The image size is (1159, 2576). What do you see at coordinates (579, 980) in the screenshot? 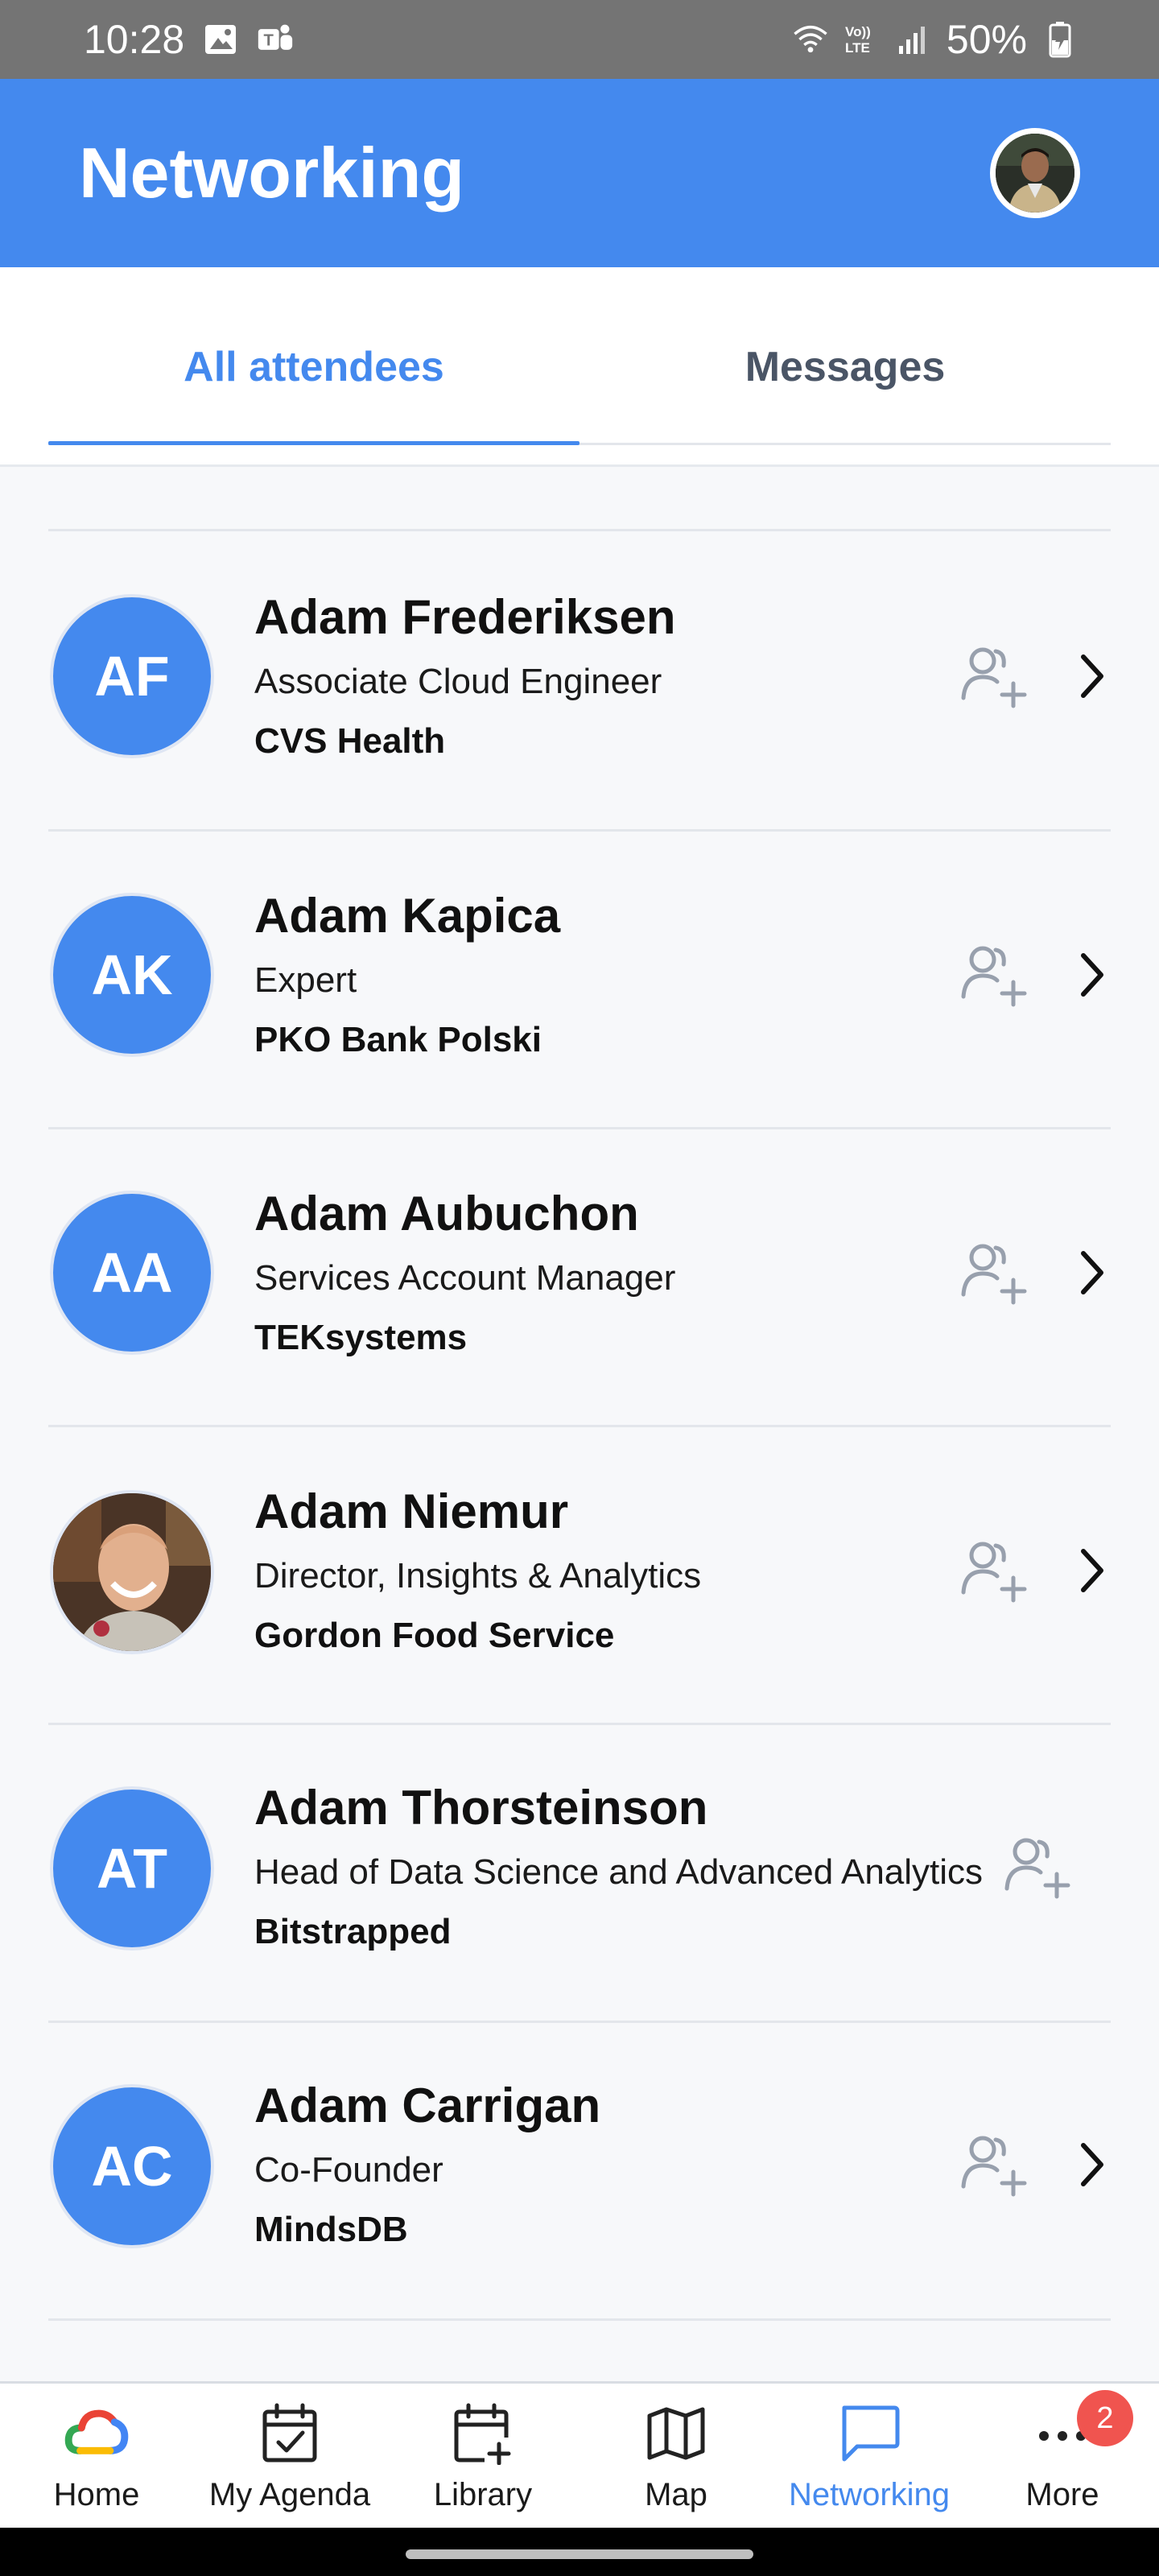
I see `attendee-row: AK Adam Kapica Expert PKO Bank Polski` at bounding box center [579, 980].